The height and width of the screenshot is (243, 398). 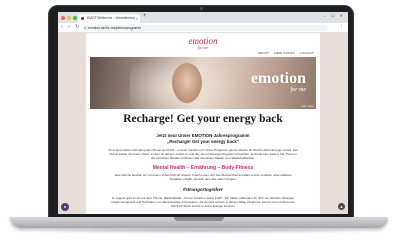 I want to click on close-window-dot, so click(x=63, y=18).